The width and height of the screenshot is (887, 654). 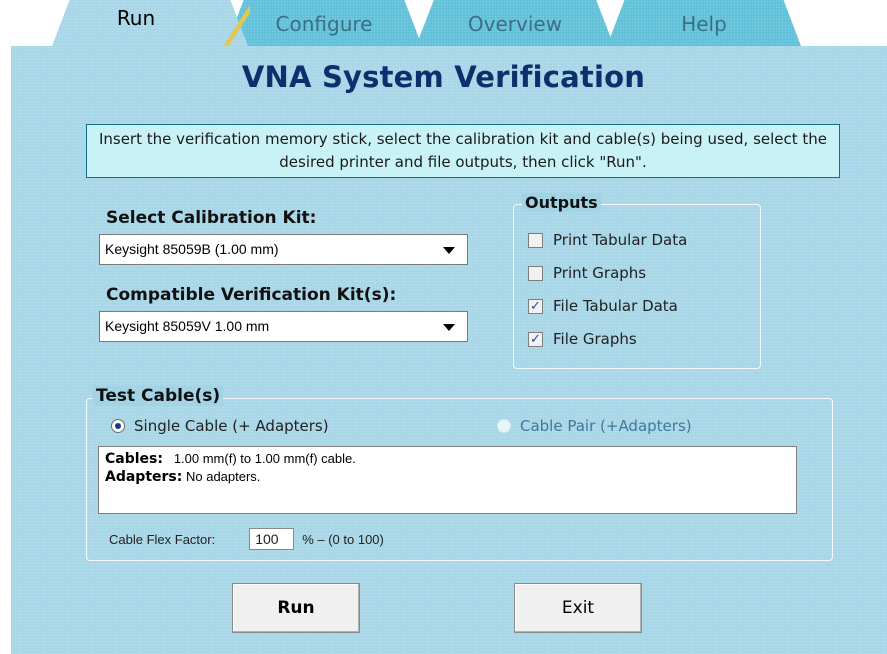 What do you see at coordinates (134, 459) in the screenshot?
I see `cables-key: Cables:` at bounding box center [134, 459].